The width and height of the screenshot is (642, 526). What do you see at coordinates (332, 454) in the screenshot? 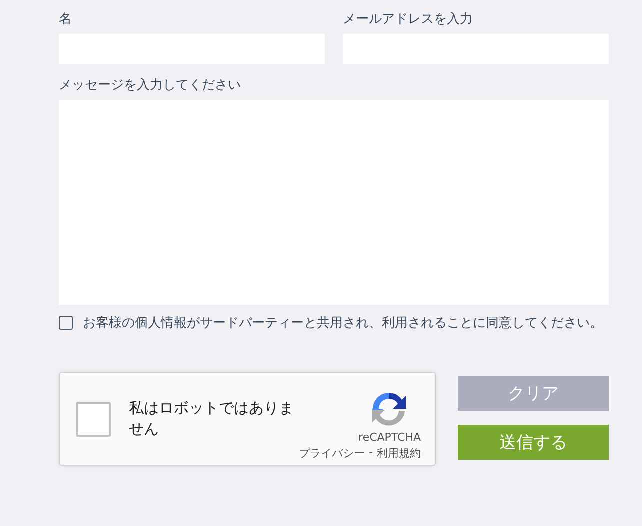
I see `privacy-link: プライバシー` at bounding box center [332, 454].